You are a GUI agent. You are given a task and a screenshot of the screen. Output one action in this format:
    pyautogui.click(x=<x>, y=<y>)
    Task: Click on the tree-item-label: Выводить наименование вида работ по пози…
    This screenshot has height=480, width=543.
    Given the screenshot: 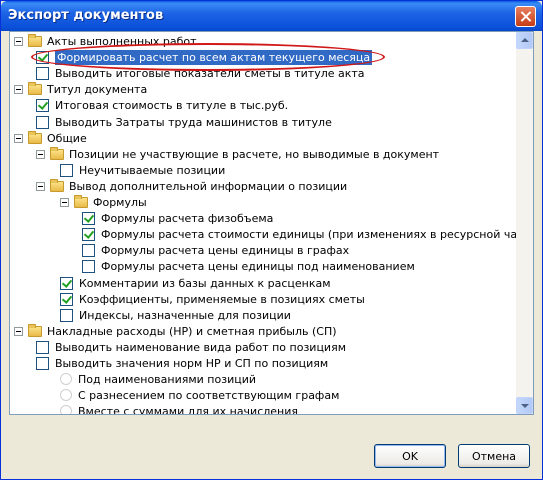 What is the action you would take?
    pyautogui.click(x=200, y=347)
    